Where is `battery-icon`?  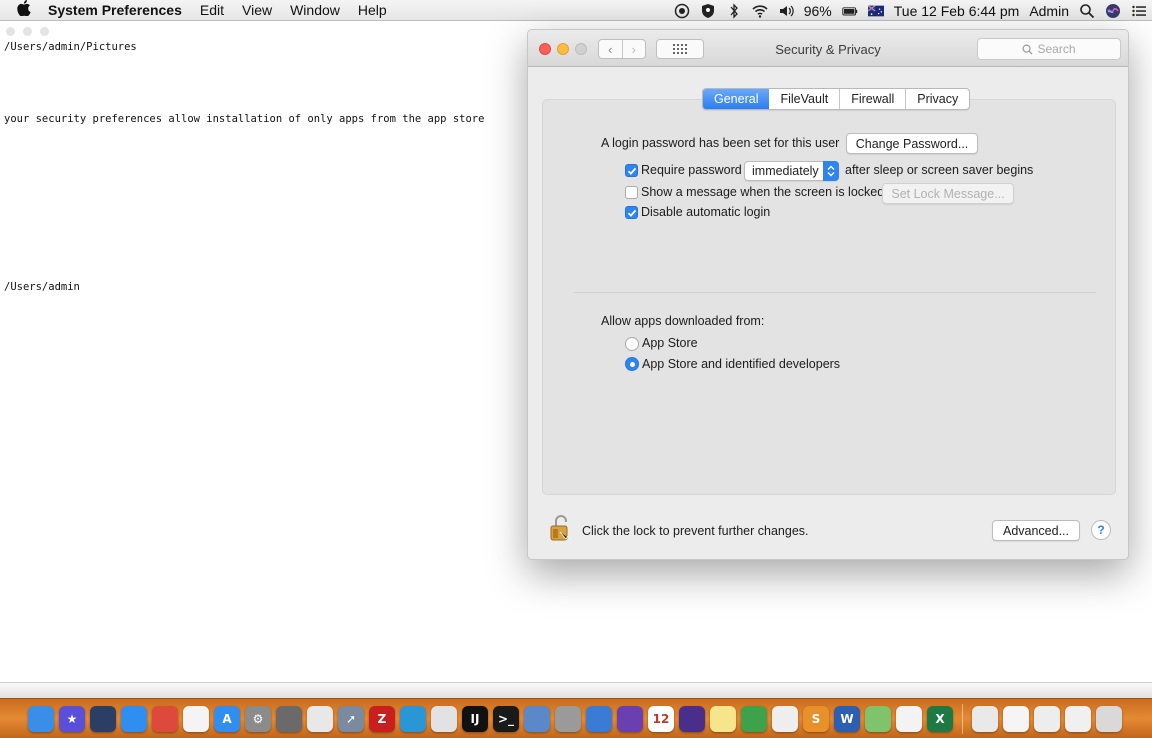 battery-icon is located at coordinates (850, 11).